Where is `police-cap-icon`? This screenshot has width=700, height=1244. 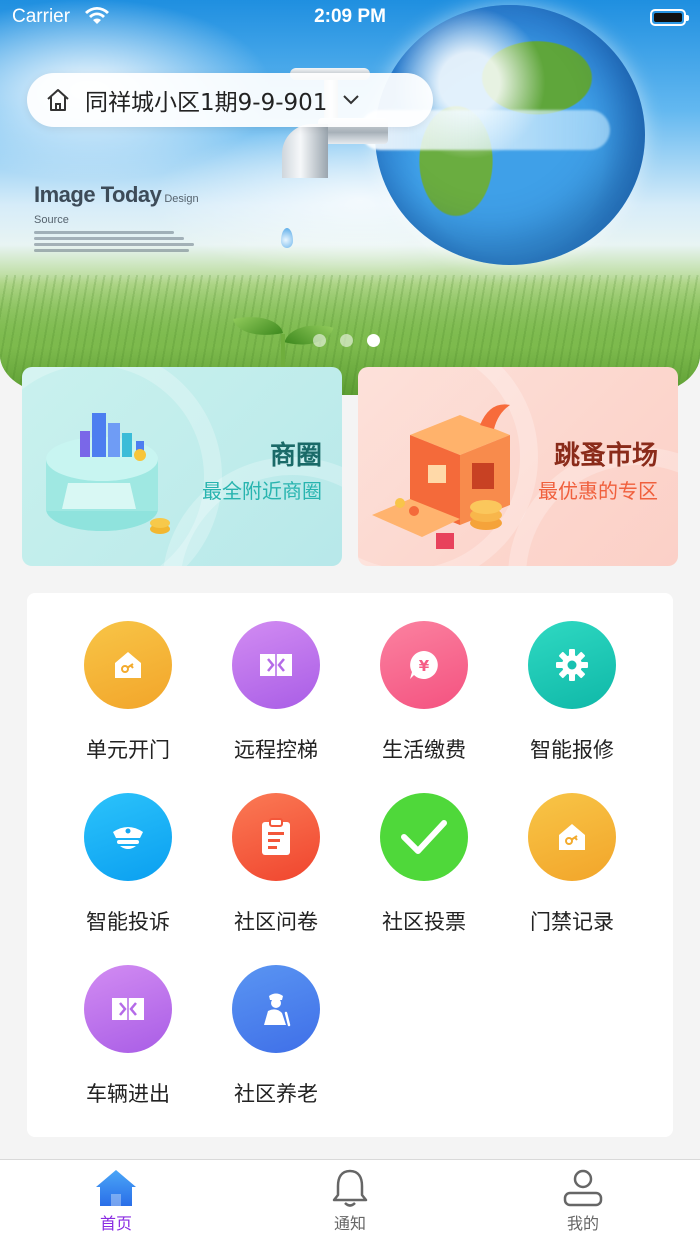
police-cap-icon is located at coordinates (128, 838).